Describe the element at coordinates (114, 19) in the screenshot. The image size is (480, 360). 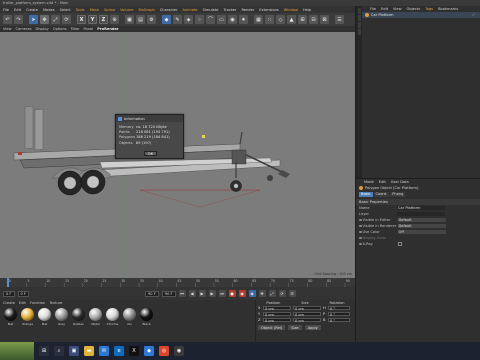
I see `coordinate-system-icon: ⊕` at that location.